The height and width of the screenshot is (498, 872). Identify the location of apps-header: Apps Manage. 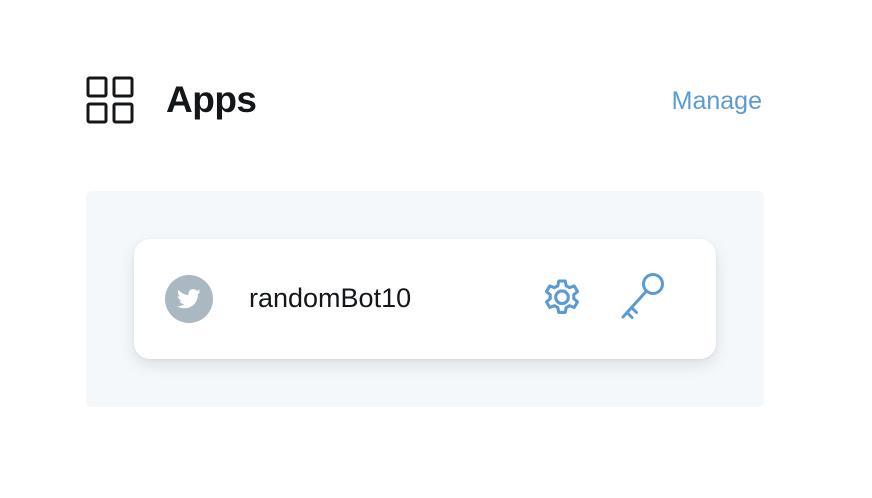
(425, 100).